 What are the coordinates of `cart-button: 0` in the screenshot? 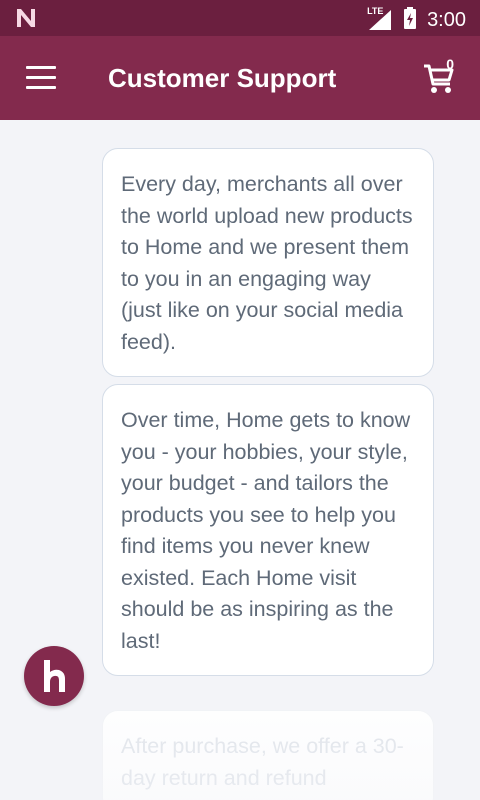 It's located at (441, 76).